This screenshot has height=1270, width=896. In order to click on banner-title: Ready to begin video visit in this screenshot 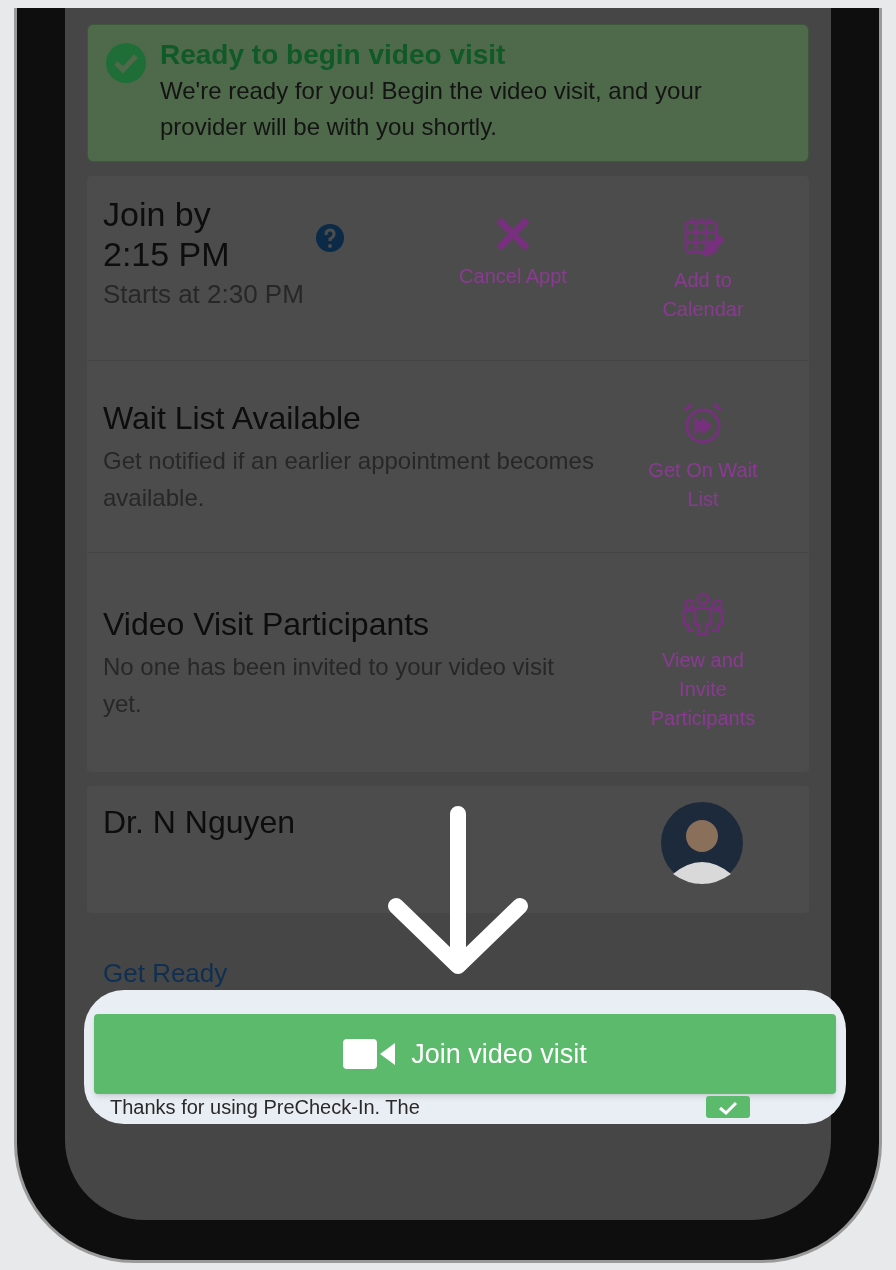, I will do `click(333, 55)`.